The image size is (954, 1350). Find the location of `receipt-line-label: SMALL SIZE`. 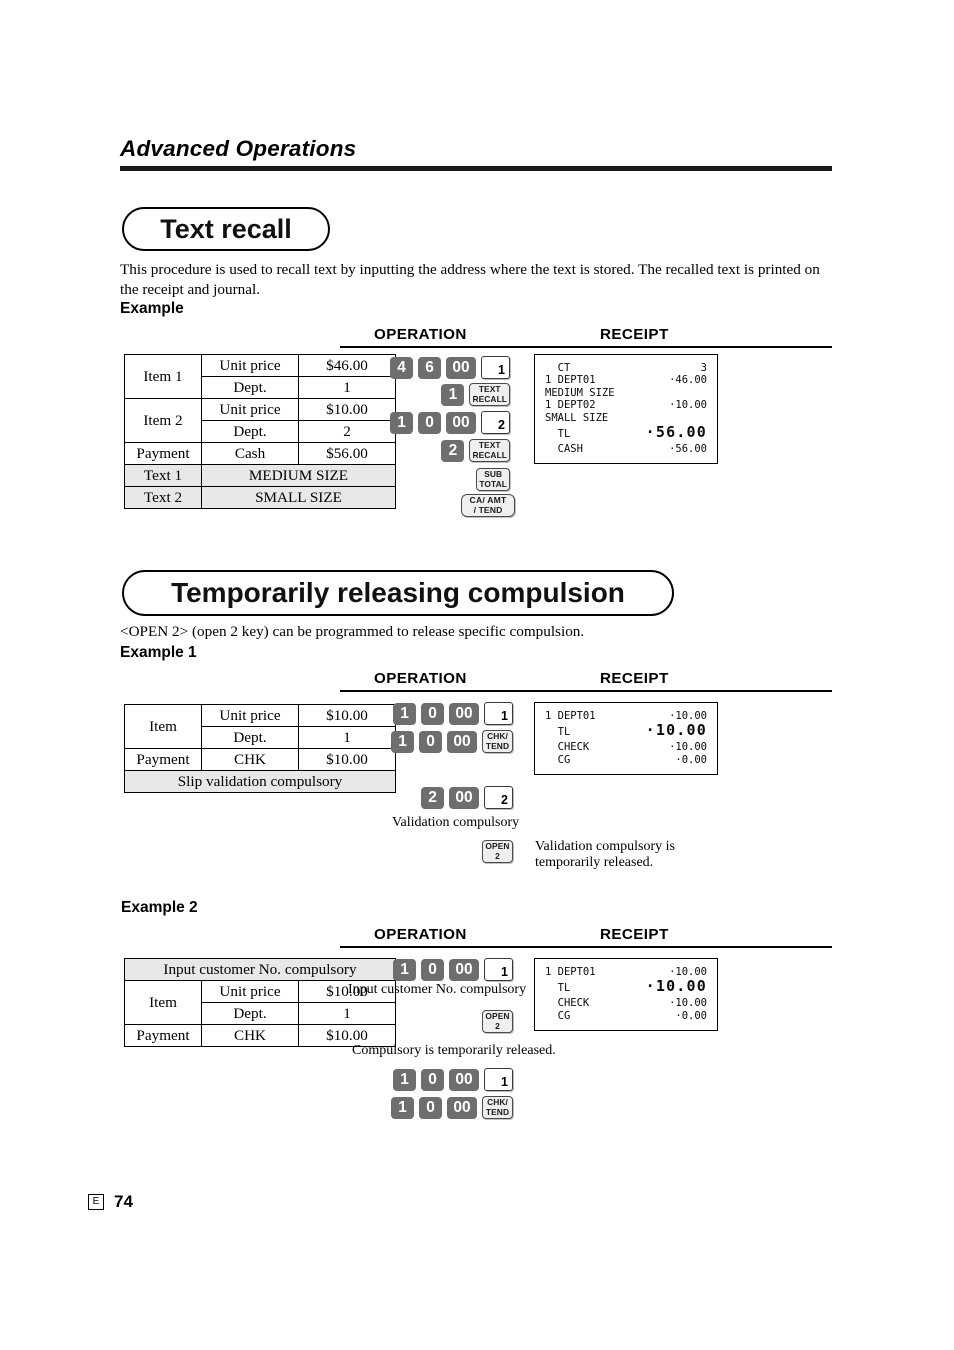

receipt-line-label: SMALL SIZE is located at coordinates (577, 417).